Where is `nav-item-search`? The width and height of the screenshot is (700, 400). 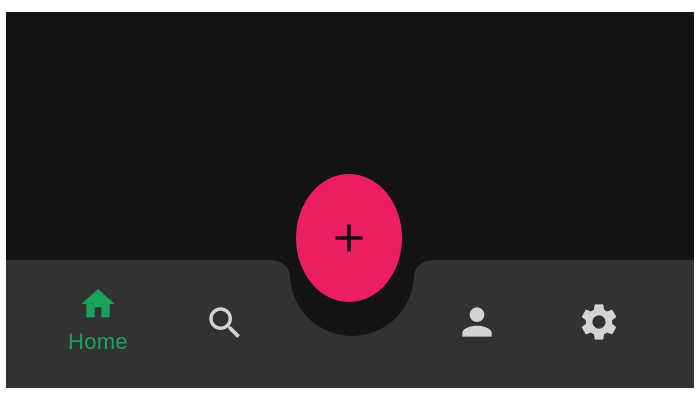 nav-item-search is located at coordinates (225, 323).